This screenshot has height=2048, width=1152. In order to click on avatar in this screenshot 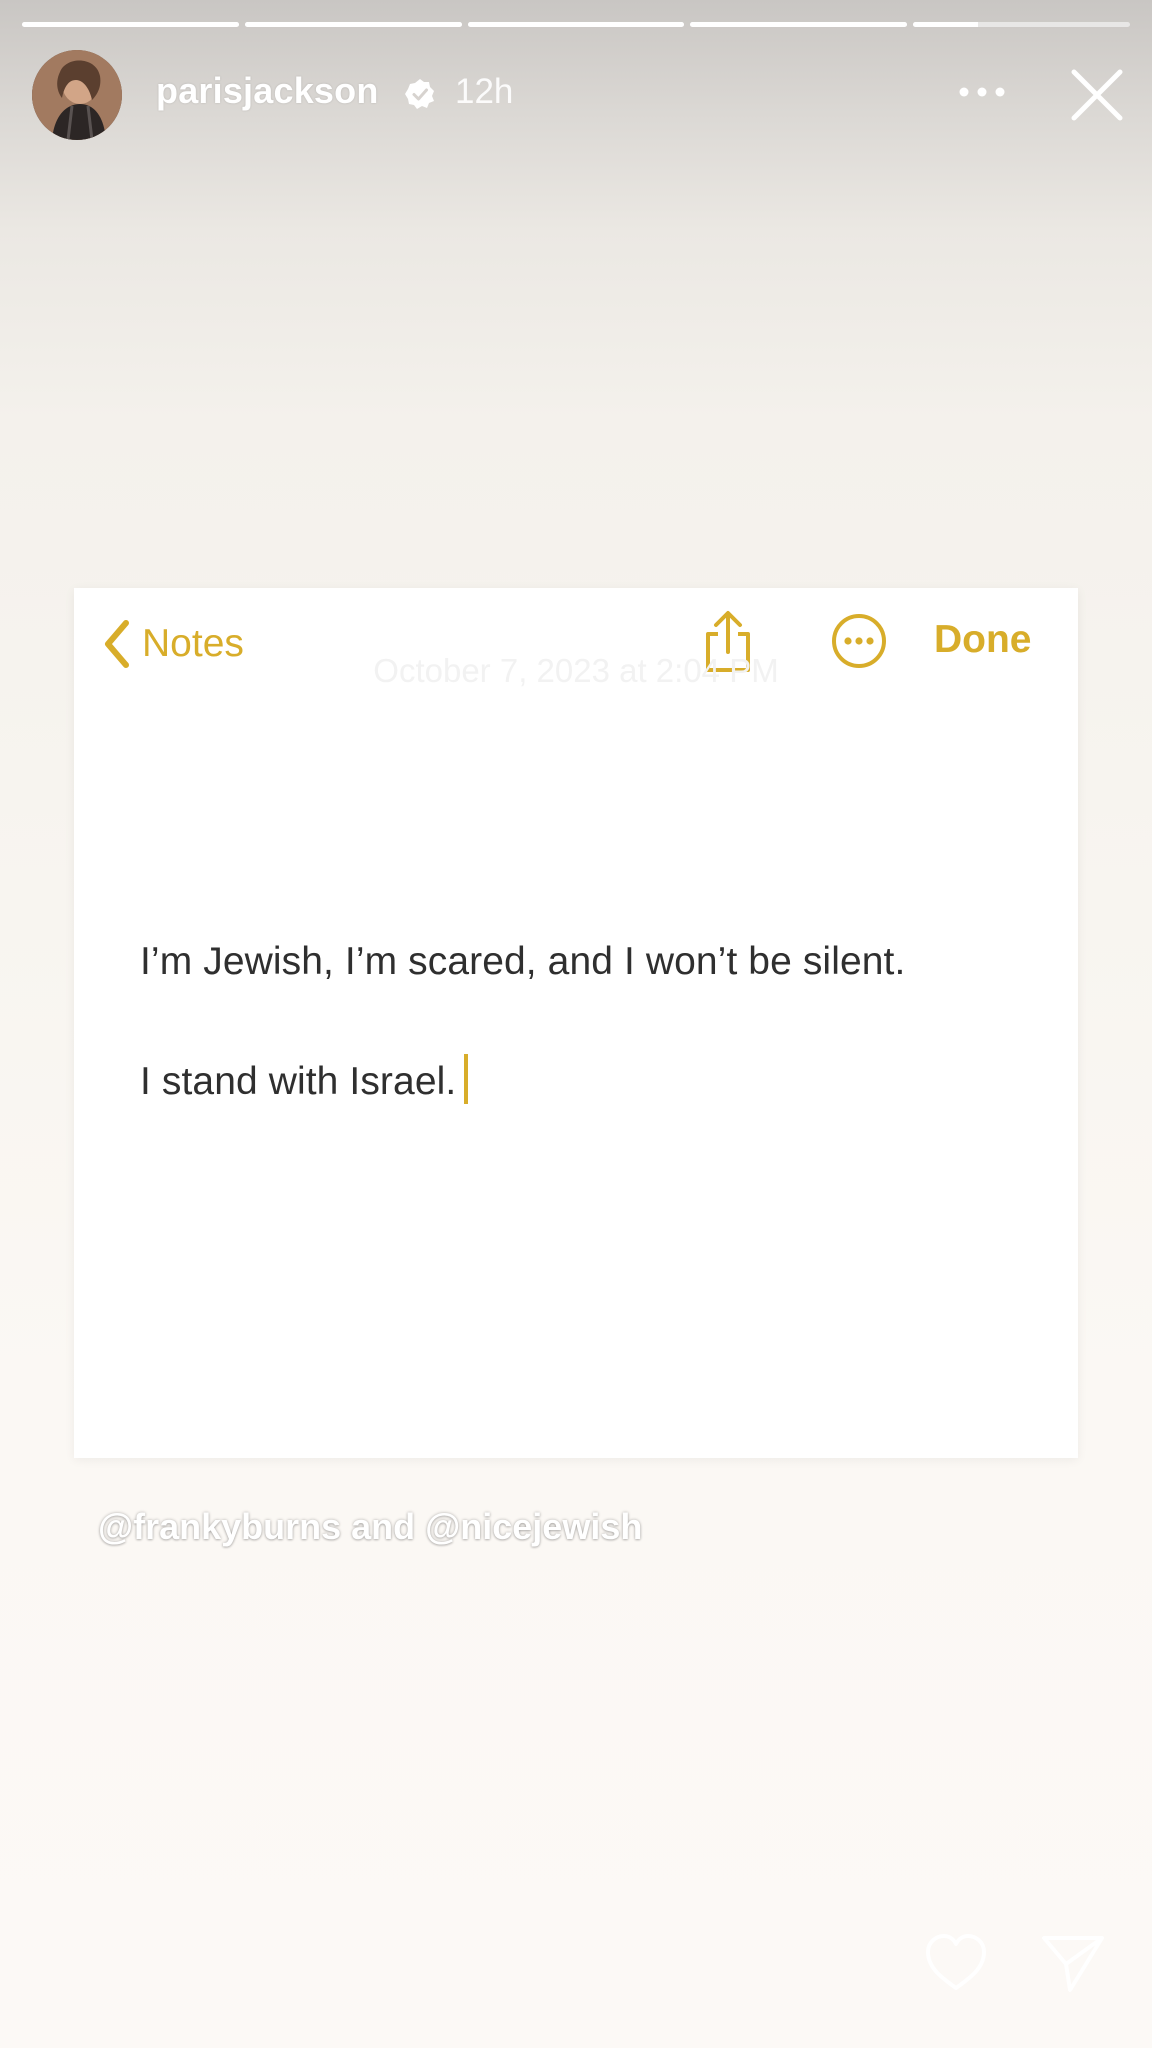, I will do `click(77, 95)`.